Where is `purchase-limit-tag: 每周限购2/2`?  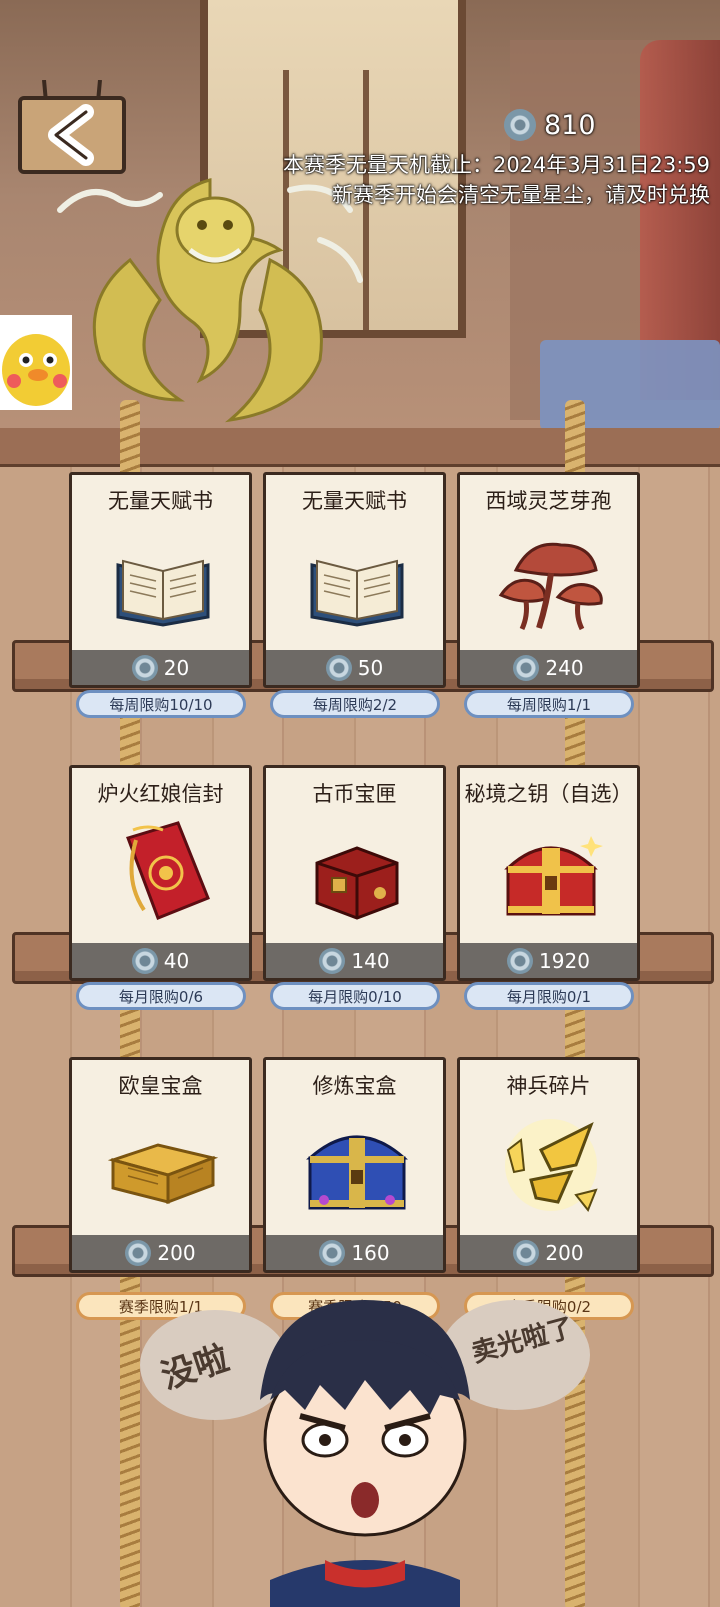
purchase-limit-tag: 每周限购2/2 is located at coordinates (355, 704).